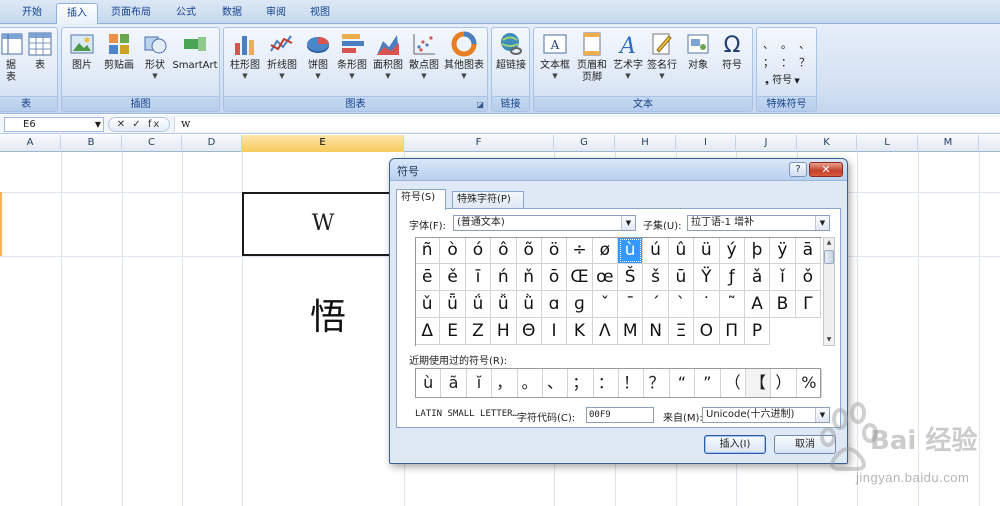 Image resolution: width=1000 pixels, height=506 pixels. I want to click on column-header-f: F, so click(479, 143).